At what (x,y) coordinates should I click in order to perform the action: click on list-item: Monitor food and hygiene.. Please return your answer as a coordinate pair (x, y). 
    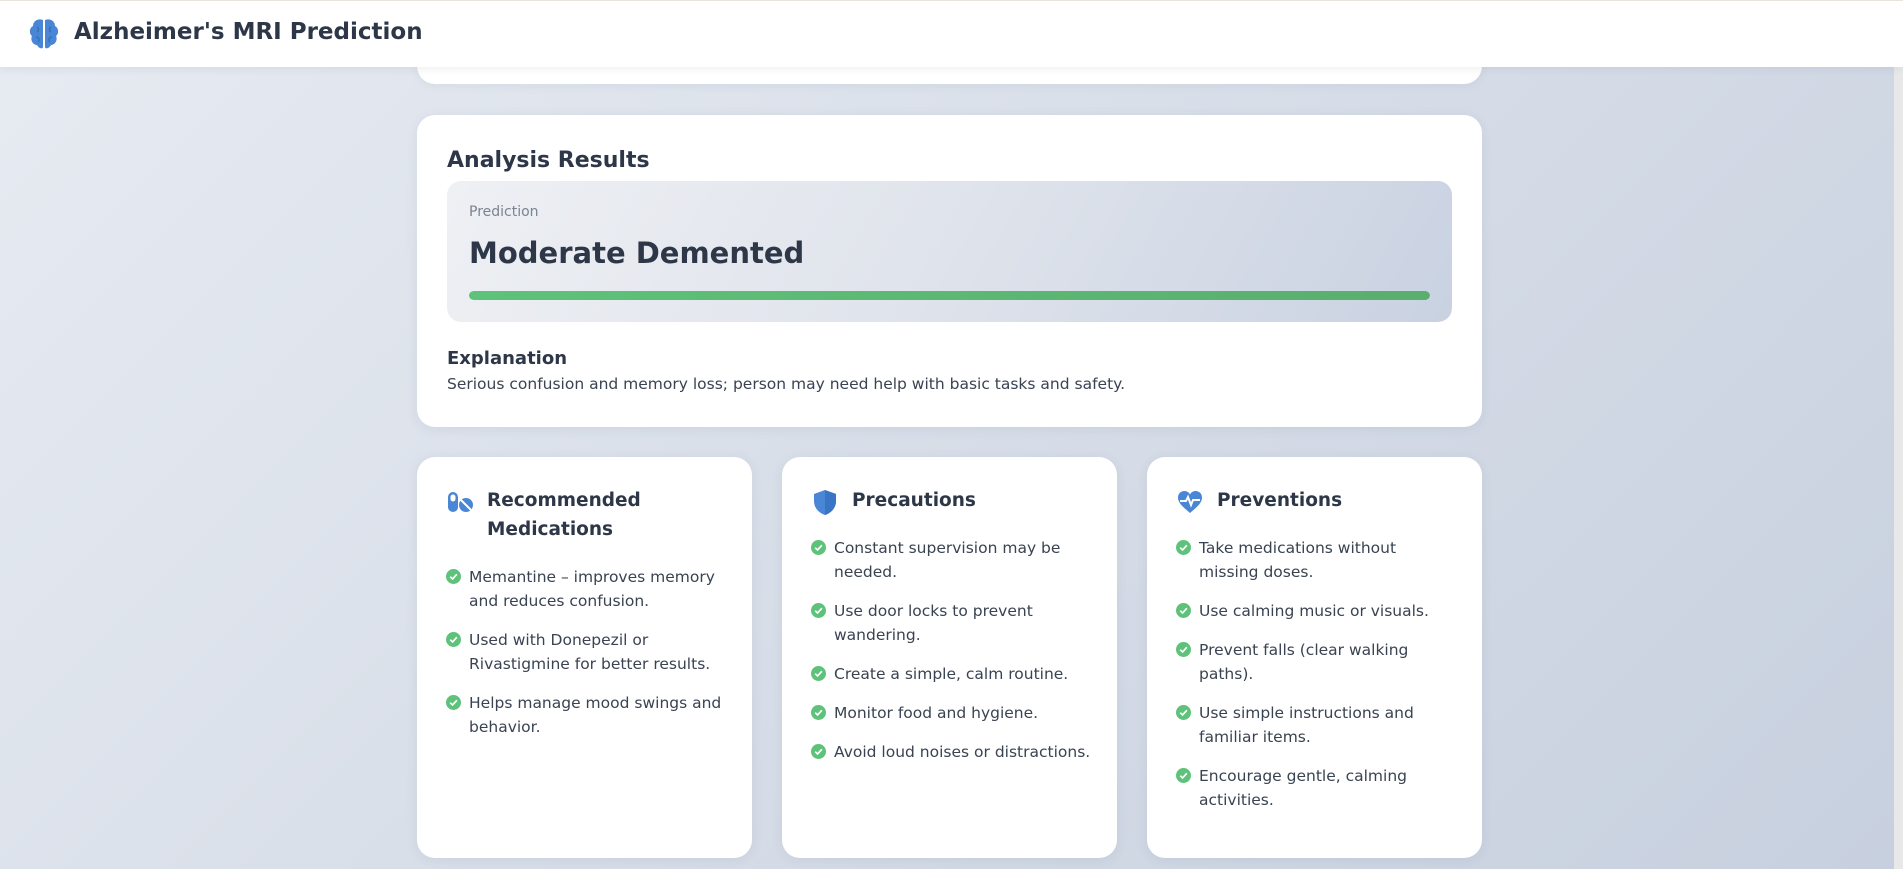
    Looking at the image, I should click on (952, 713).